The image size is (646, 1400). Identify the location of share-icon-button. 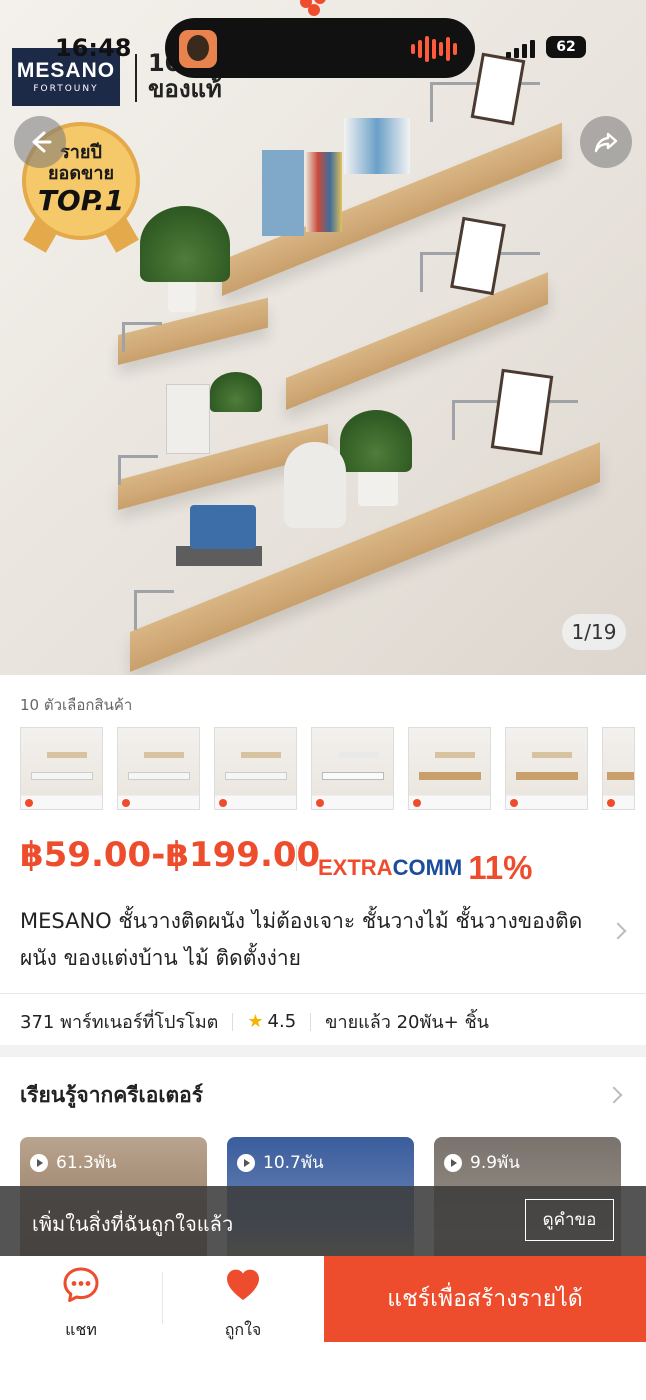
(606, 142).